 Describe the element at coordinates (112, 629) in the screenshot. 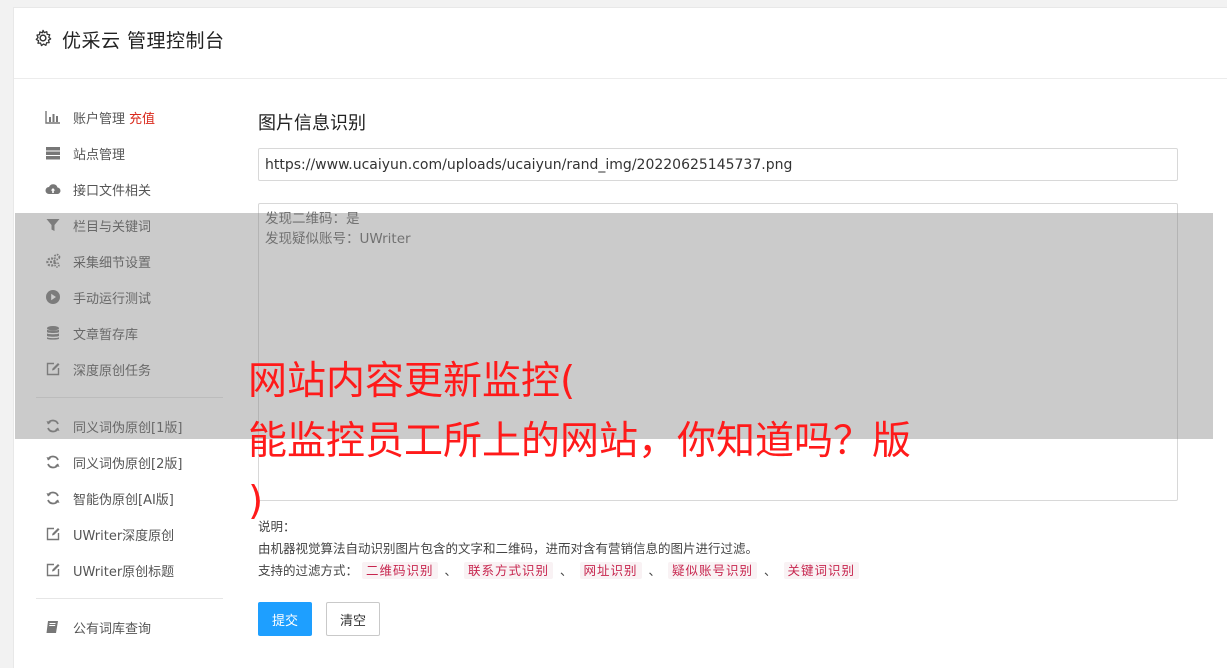

I see `sidebar-item-label: 公有词库查询` at that location.